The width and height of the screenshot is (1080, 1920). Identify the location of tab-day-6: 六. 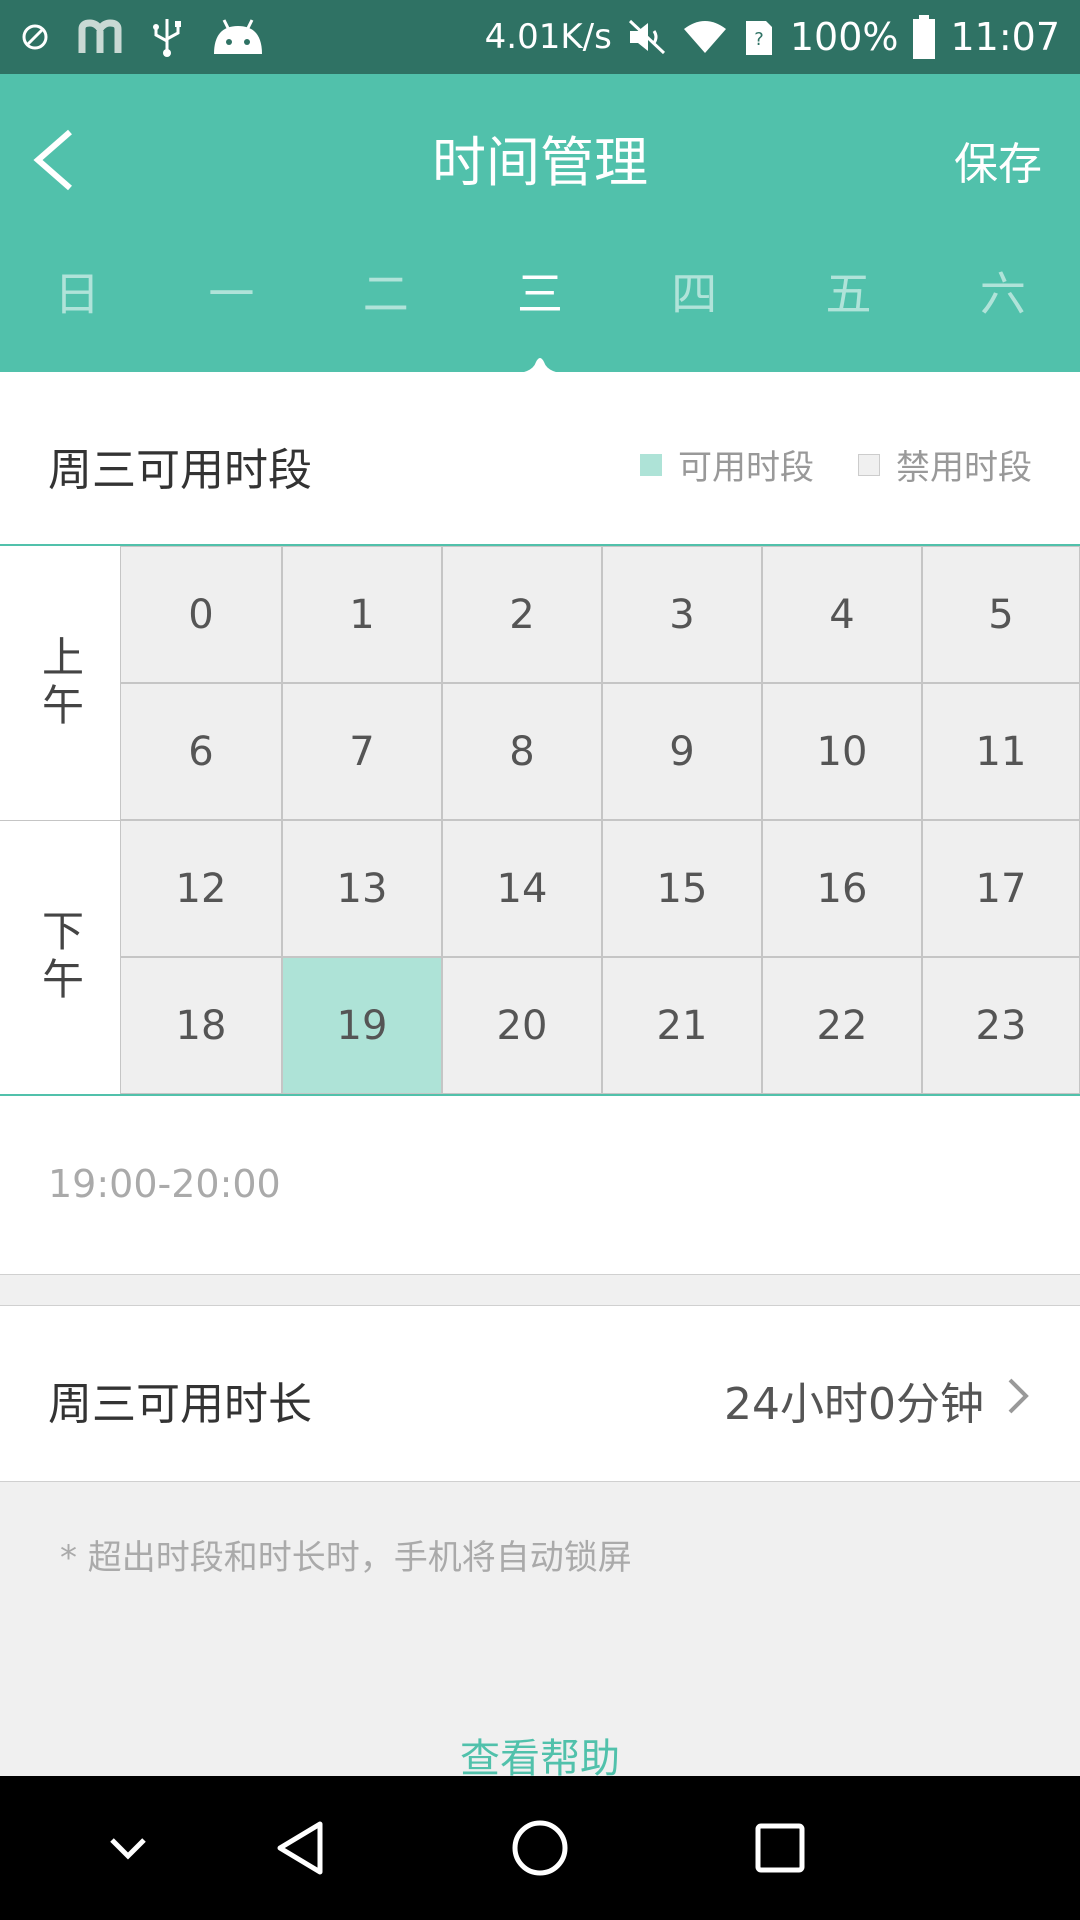
(1003, 313).